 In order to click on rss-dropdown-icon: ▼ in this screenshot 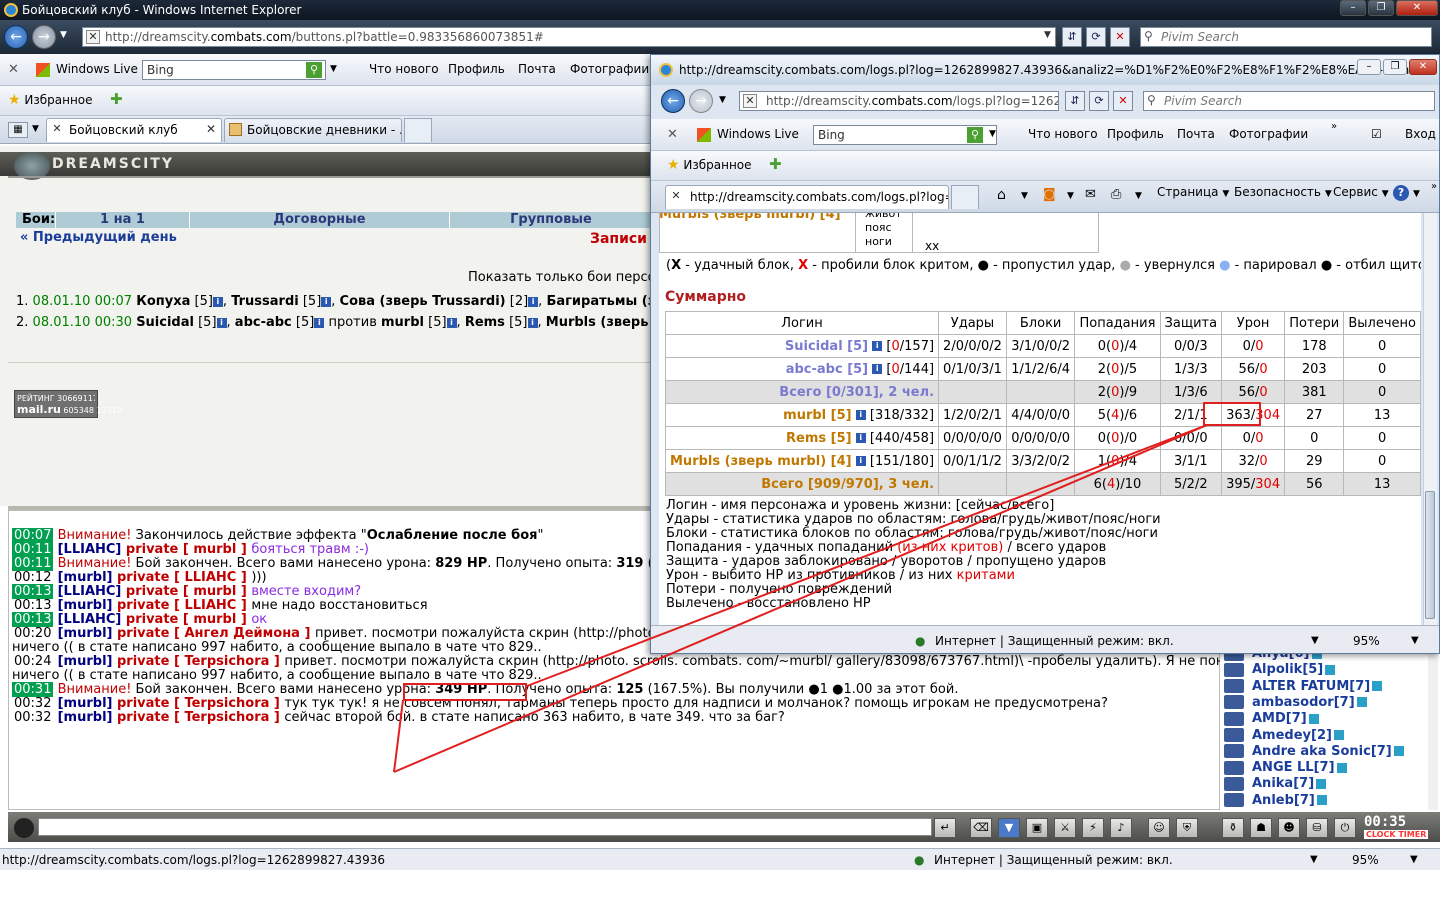, I will do `click(1070, 196)`.